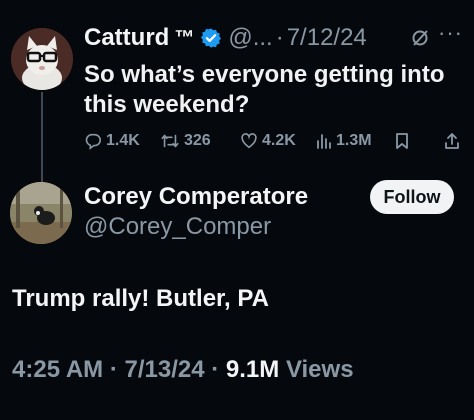  I want to click on reply-button: 1.4K, so click(112, 141).